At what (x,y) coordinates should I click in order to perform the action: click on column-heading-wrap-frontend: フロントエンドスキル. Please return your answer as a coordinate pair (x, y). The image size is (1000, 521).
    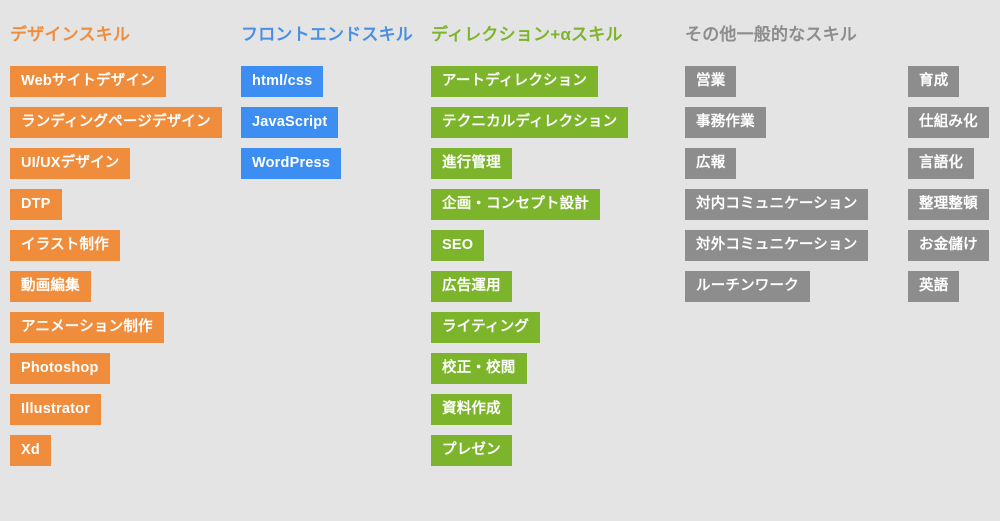
    Looking at the image, I should click on (327, 35).